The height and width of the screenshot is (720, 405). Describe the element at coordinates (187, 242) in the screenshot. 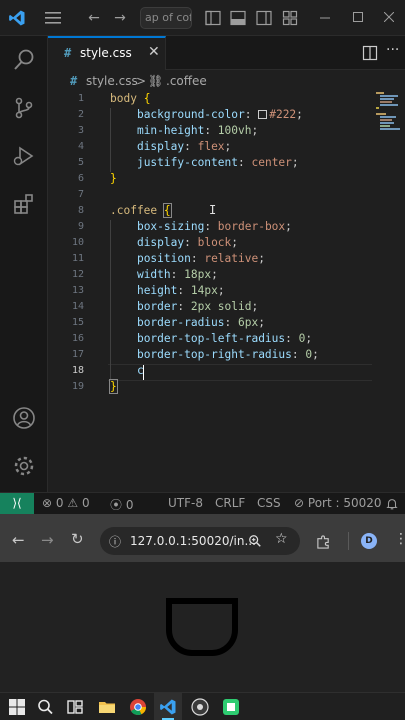

I see `code-line: display: block;` at that location.